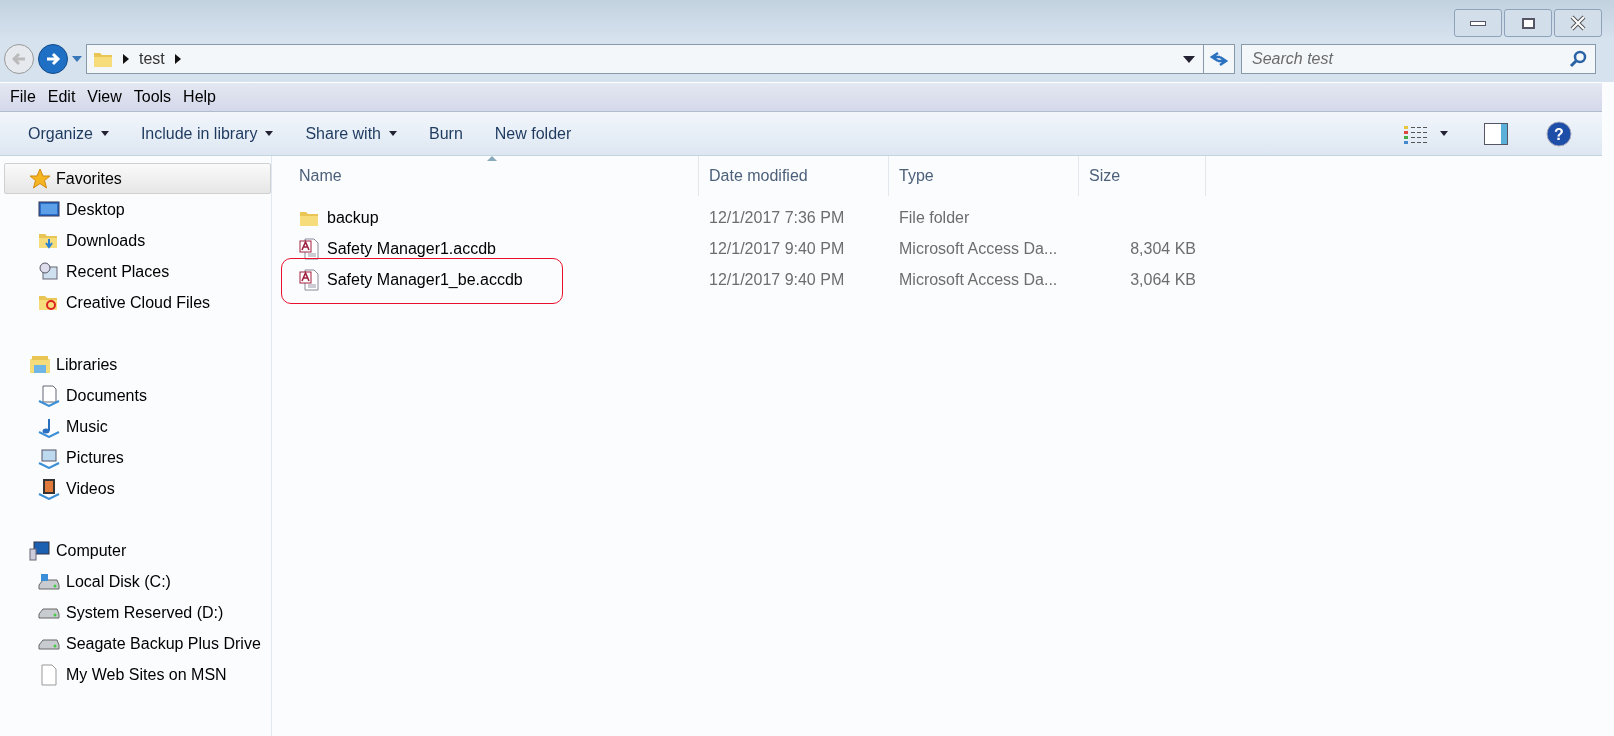 The height and width of the screenshot is (736, 1614). What do you see at coordinates (411, 248) in the screenshot?
I see `file-name: Safety Manager1.accdb` at bounding box center [411, 248].